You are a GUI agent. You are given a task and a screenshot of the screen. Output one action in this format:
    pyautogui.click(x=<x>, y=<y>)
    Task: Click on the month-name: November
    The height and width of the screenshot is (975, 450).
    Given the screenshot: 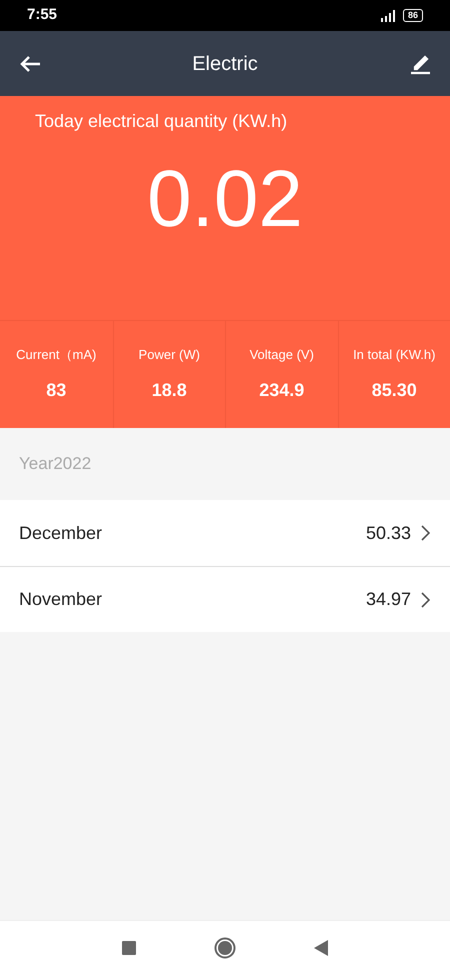 What is the action you would take?
    pyautogui.click(x=60, y=599)
    